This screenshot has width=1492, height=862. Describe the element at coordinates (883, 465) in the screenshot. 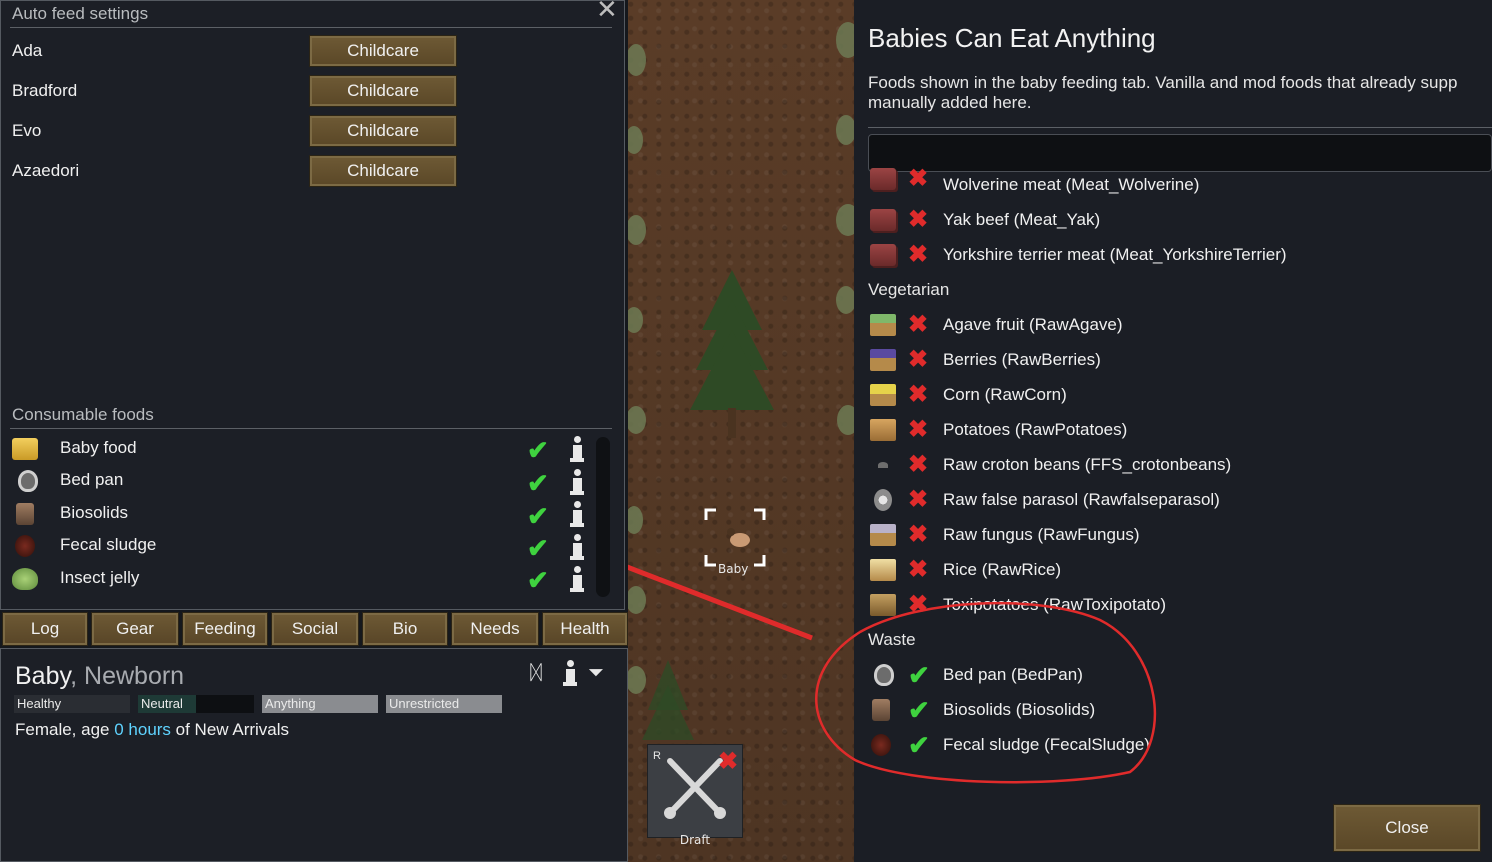

I see `croton-beans-icon` at that location.